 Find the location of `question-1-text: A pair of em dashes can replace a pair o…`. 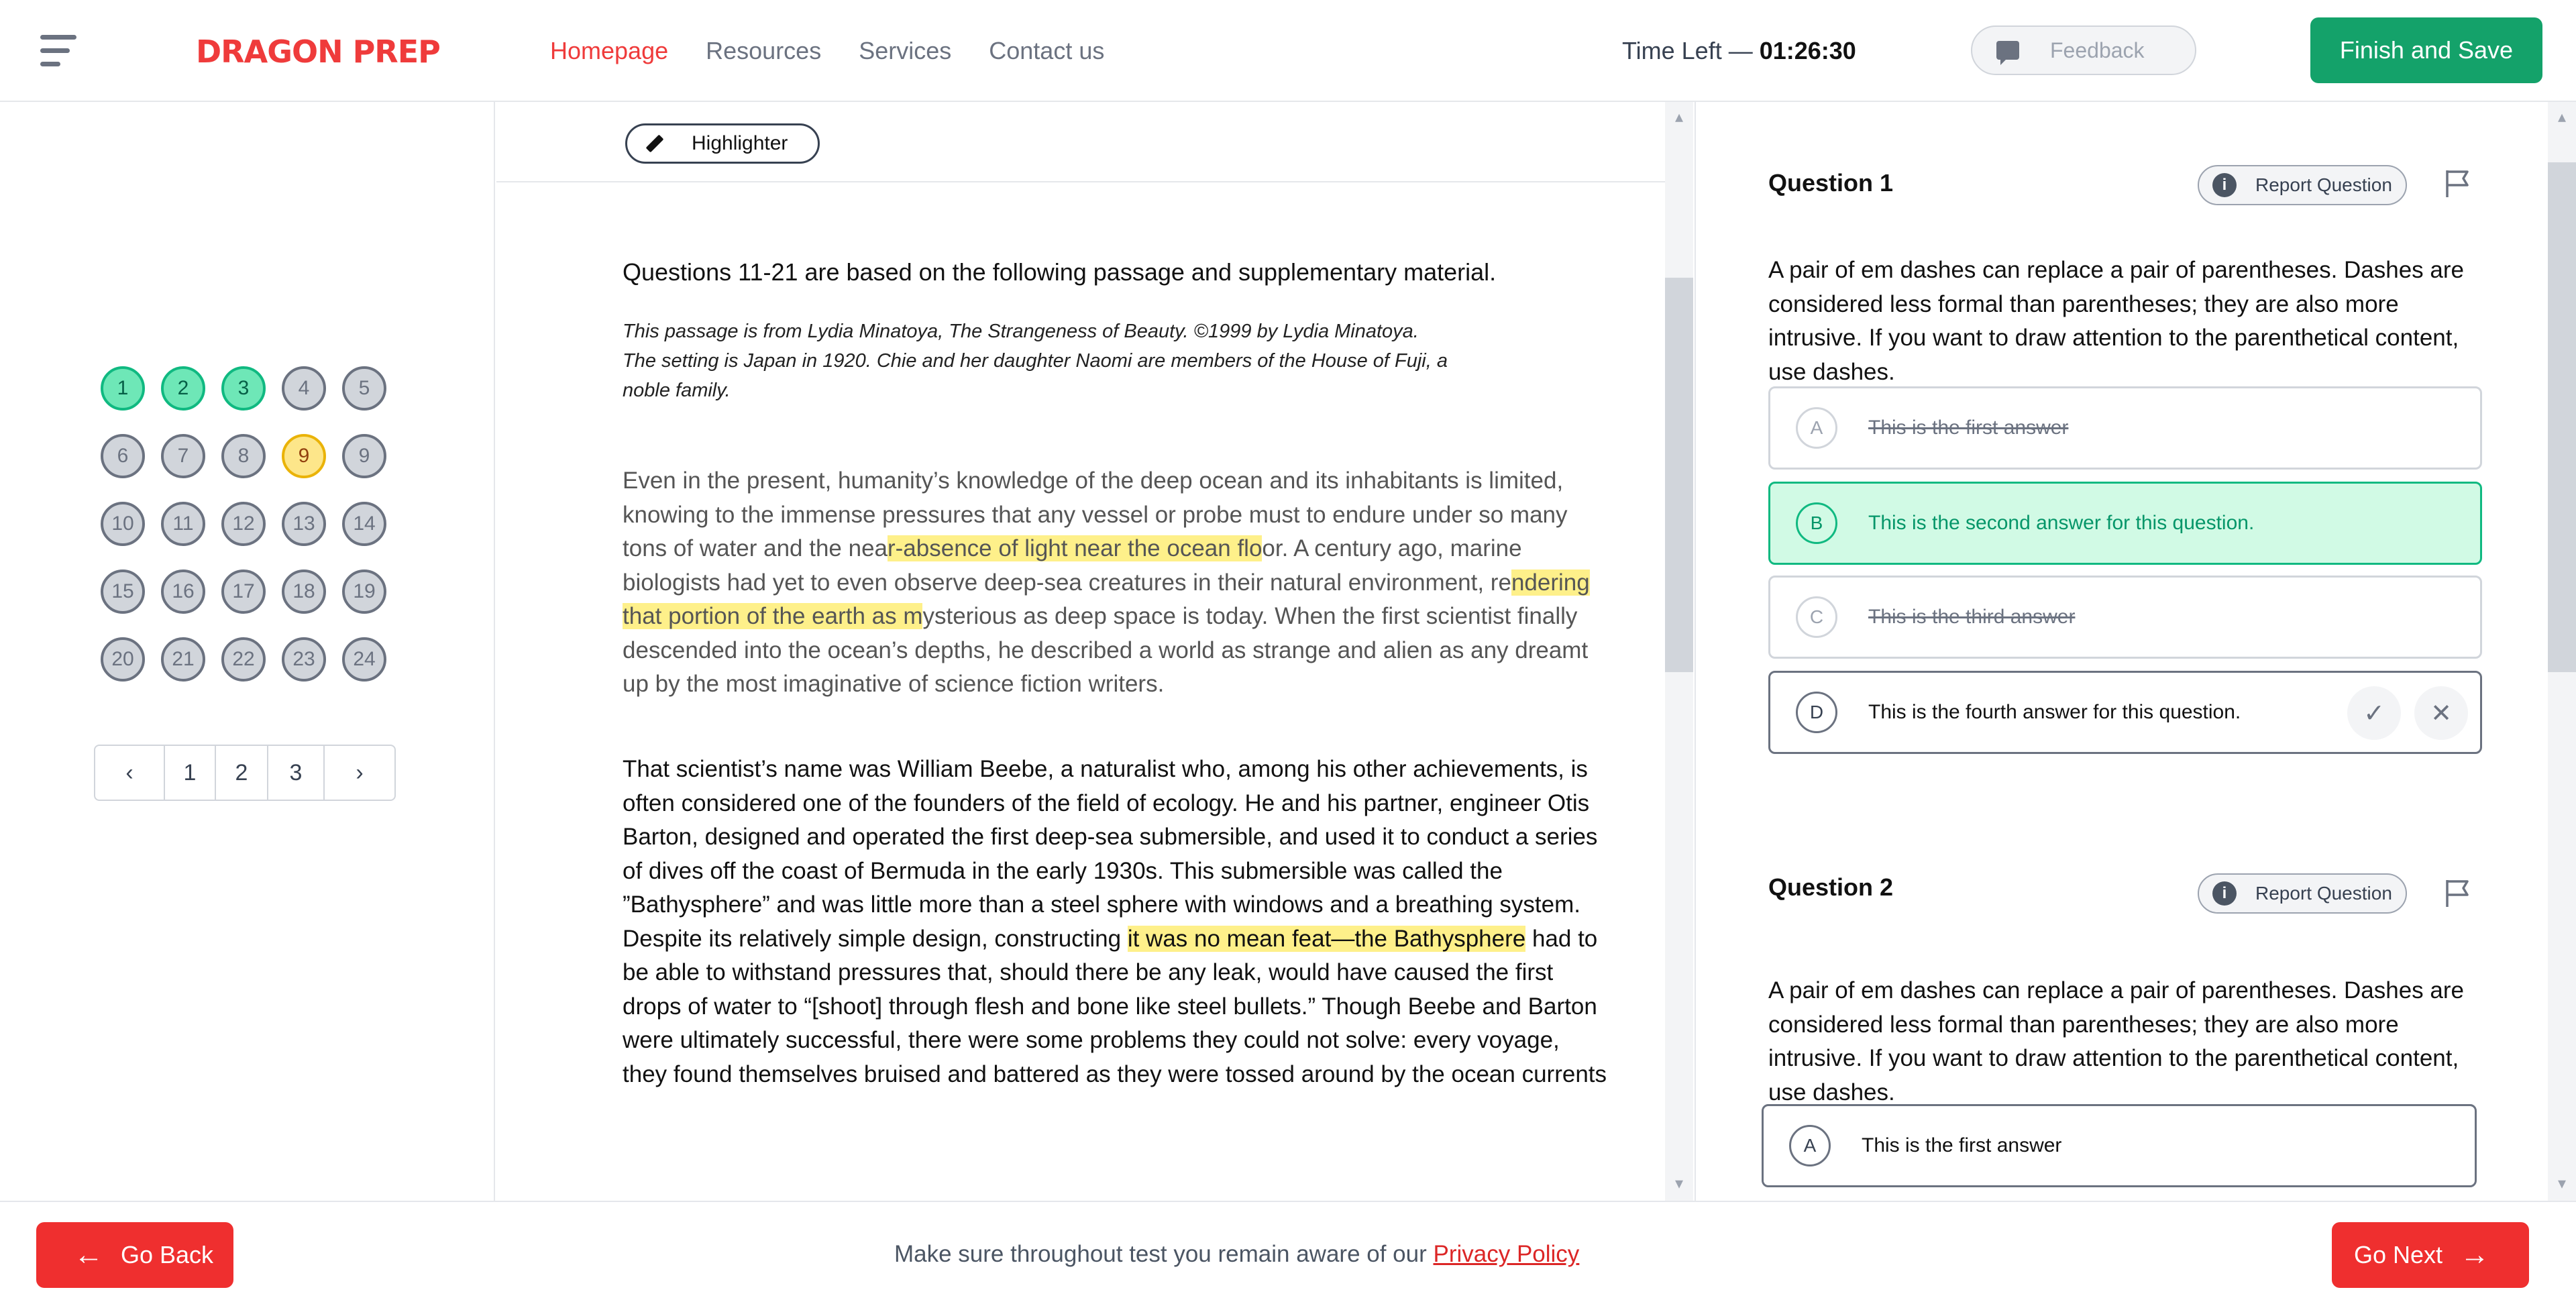

question-1-text: A pair of em dashes can replace a pair o… is located at coordinates (2116, 321).